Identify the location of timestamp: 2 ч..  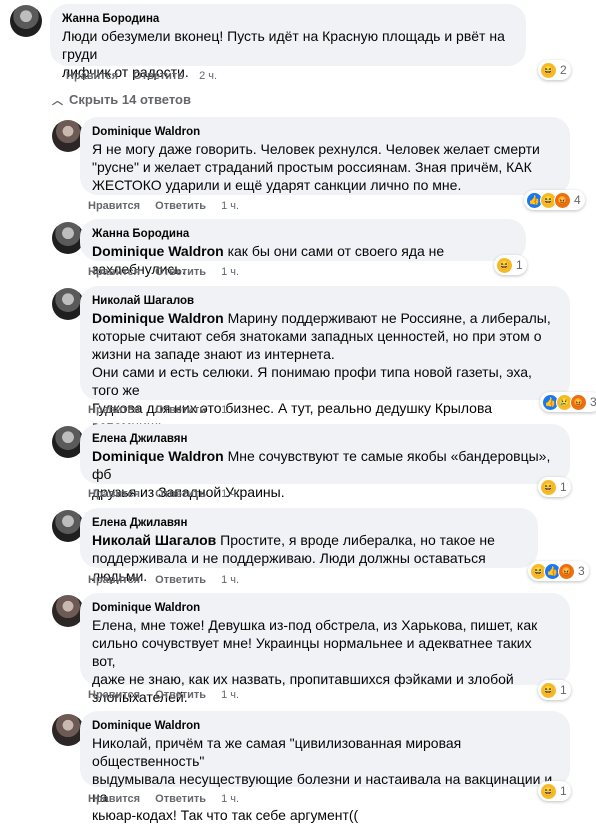
(208, 76).